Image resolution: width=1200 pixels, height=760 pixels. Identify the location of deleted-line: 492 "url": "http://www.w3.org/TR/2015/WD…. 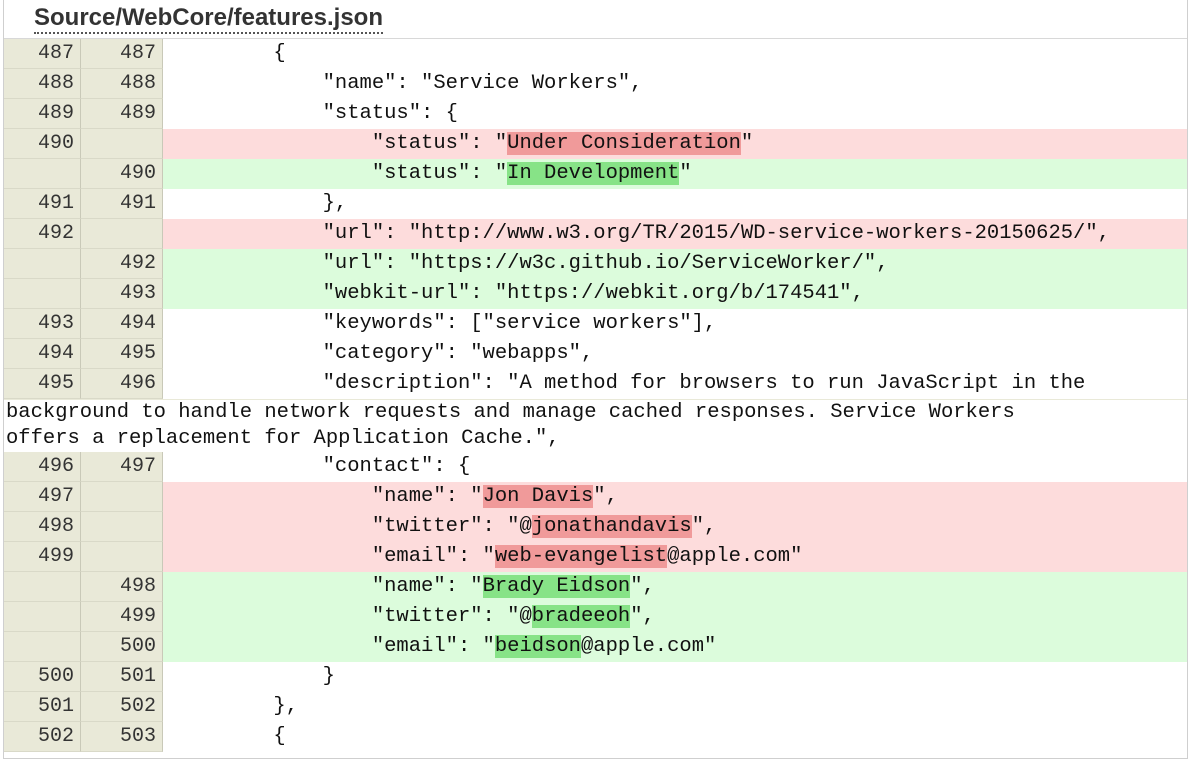
(595, 234).